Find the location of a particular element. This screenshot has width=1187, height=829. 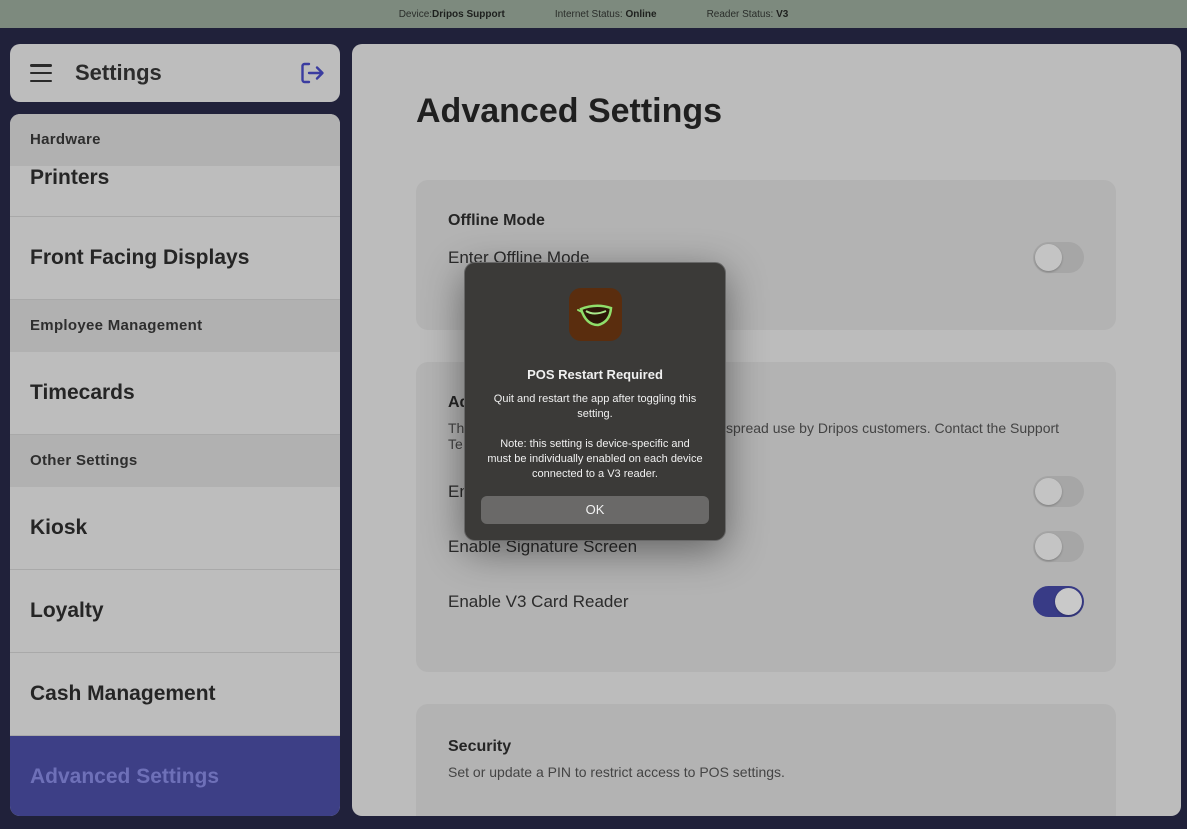

advanced-desc-left-2: Te is located at coordinates (455, 444).